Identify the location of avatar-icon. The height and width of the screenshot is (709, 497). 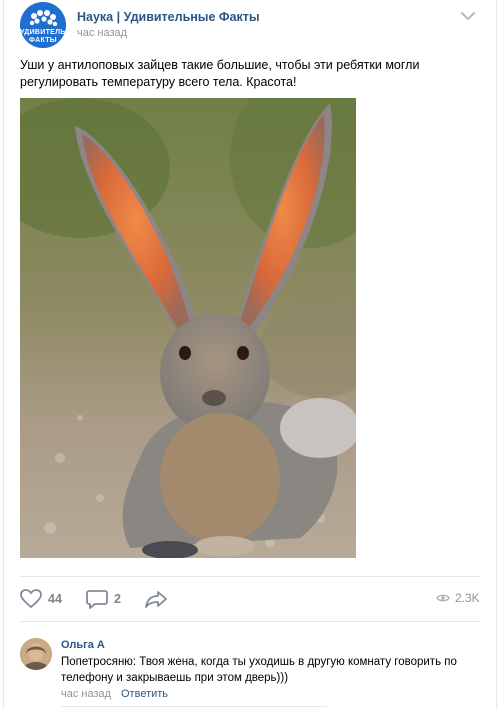
(36, 654).